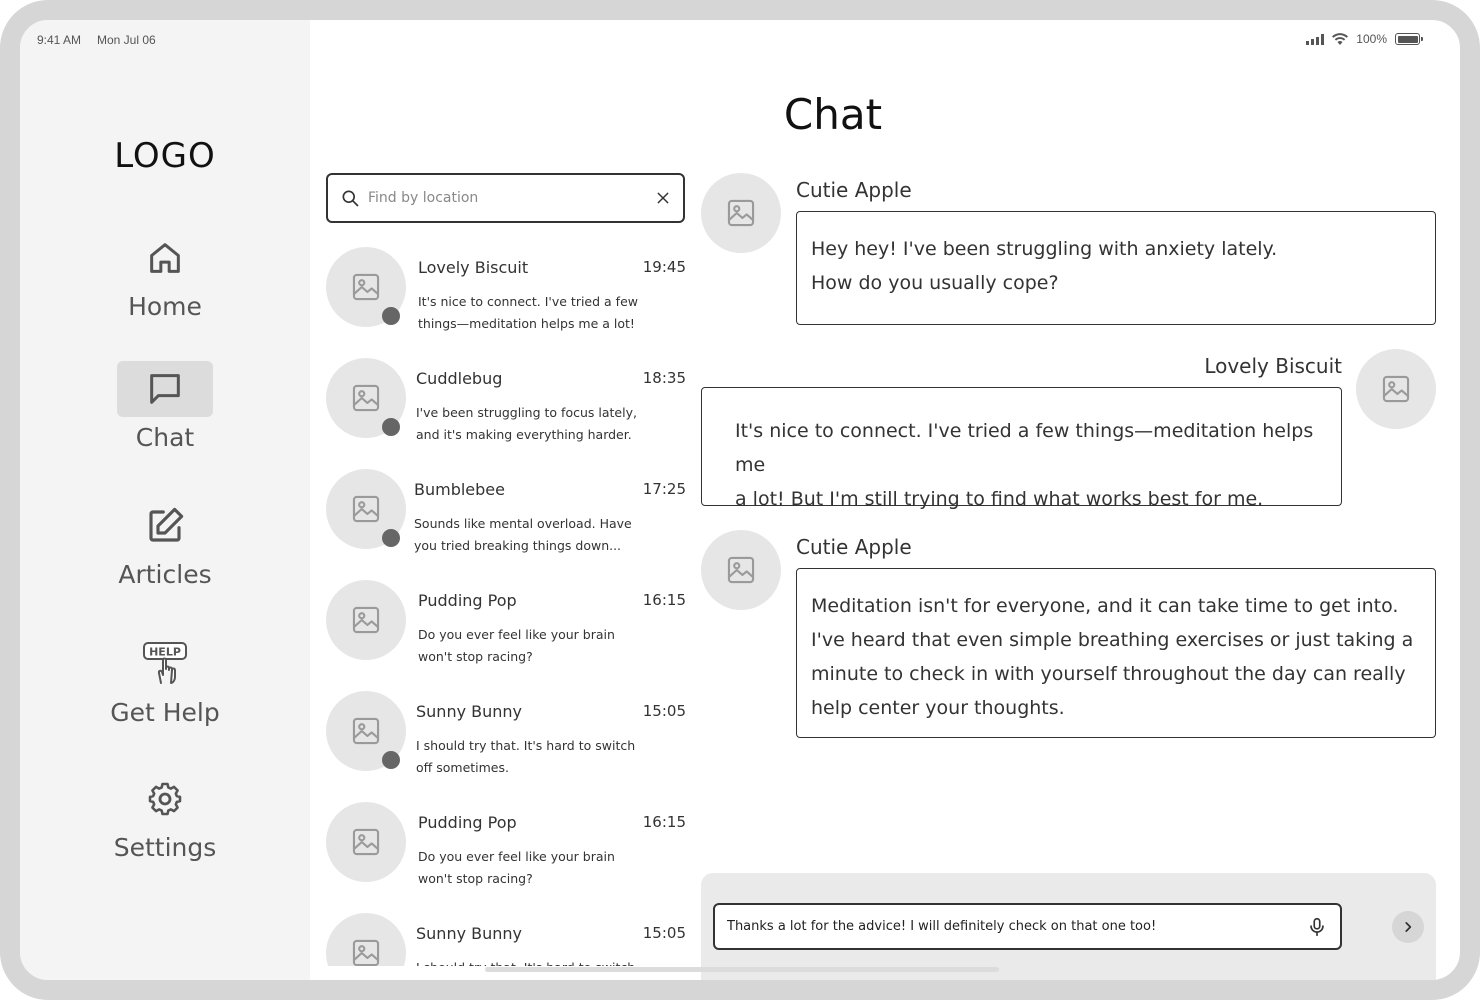 The image size is (1480, 1000). What do you see at coordinates (1409, 39) in the screenshot?
I see `battery-icon` at bounding box center [1409, 39].